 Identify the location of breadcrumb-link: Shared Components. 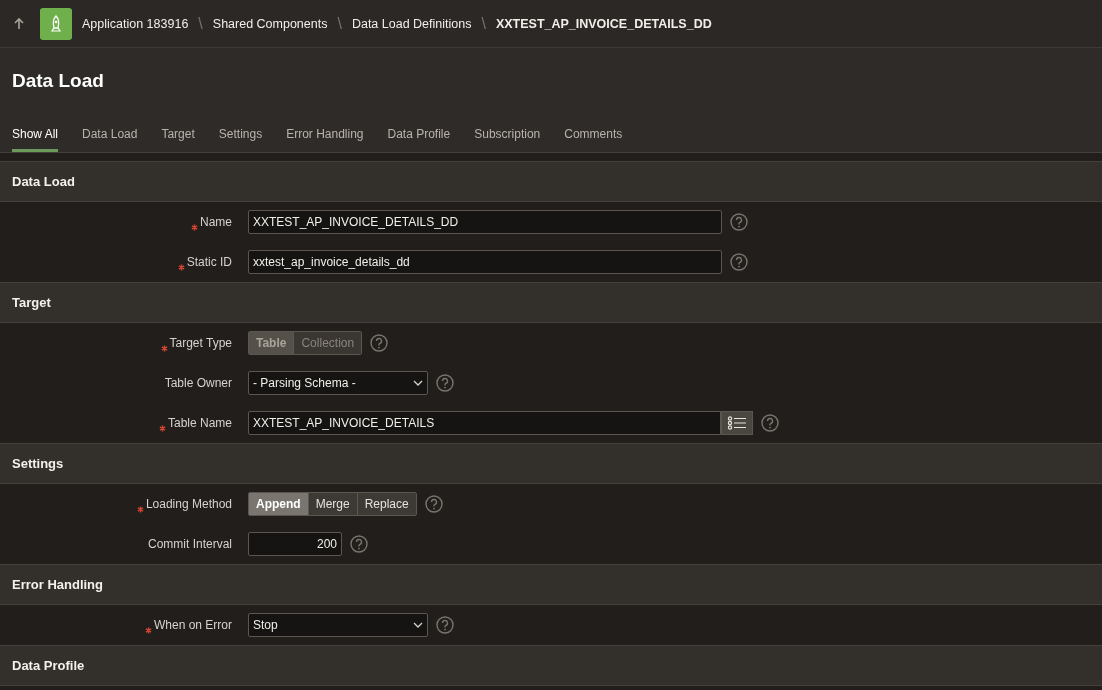
(270, 23).